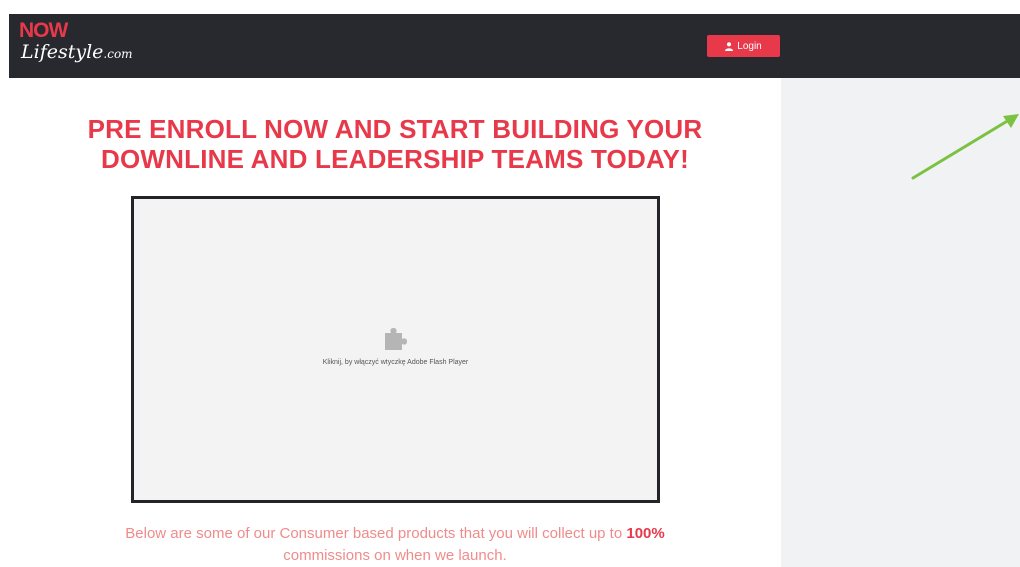 The height and width of the screenshot is (567, 1020). I want to click on logo-lifestyle-word: Lifestyle, so click(62, 52).